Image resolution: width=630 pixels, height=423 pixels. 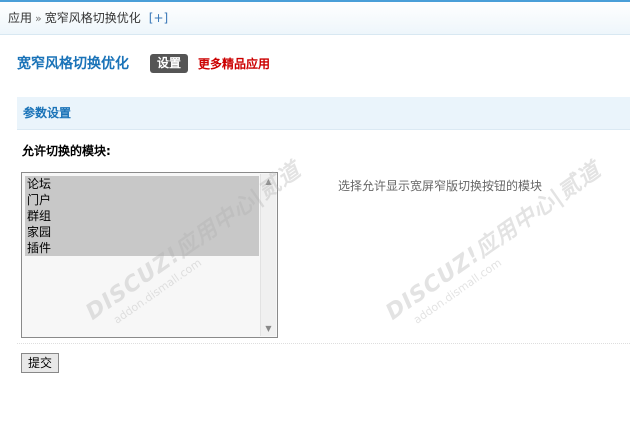 What do you see at coordinates (169, 63) in the screenshot?
I see `settings-button: 设置` at bounding box center [169, 63].